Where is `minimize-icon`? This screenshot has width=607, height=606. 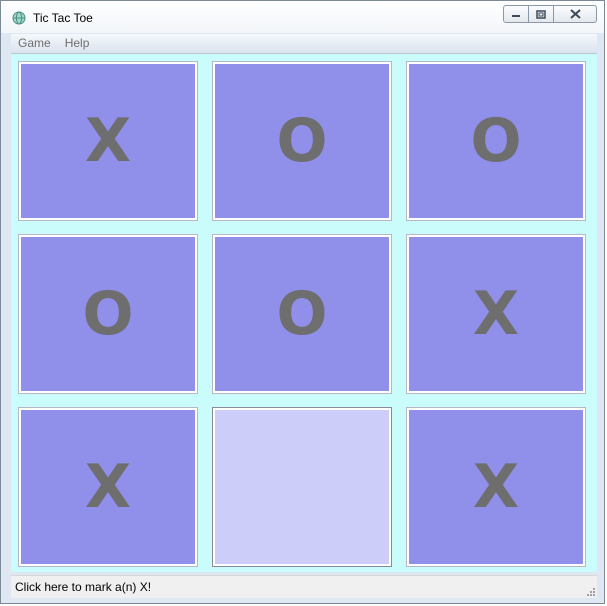 minimize-icon is located at coordinates (516, 16).